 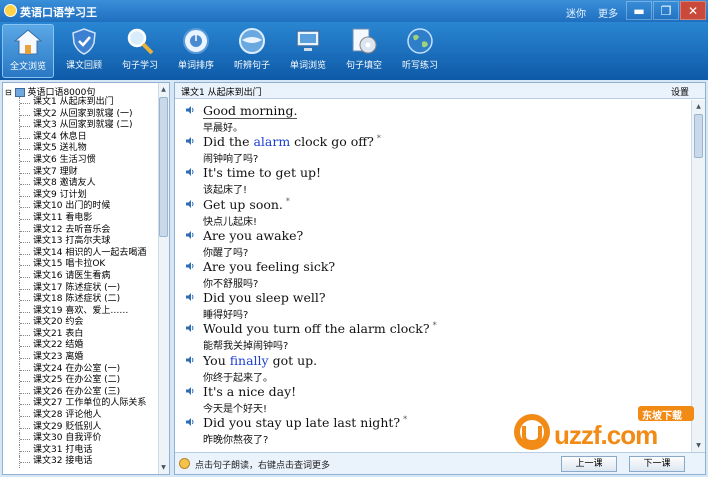 I want to click on tree-item-lesson: 课文15 唱卡拉OK, so click(x=81, y=265).